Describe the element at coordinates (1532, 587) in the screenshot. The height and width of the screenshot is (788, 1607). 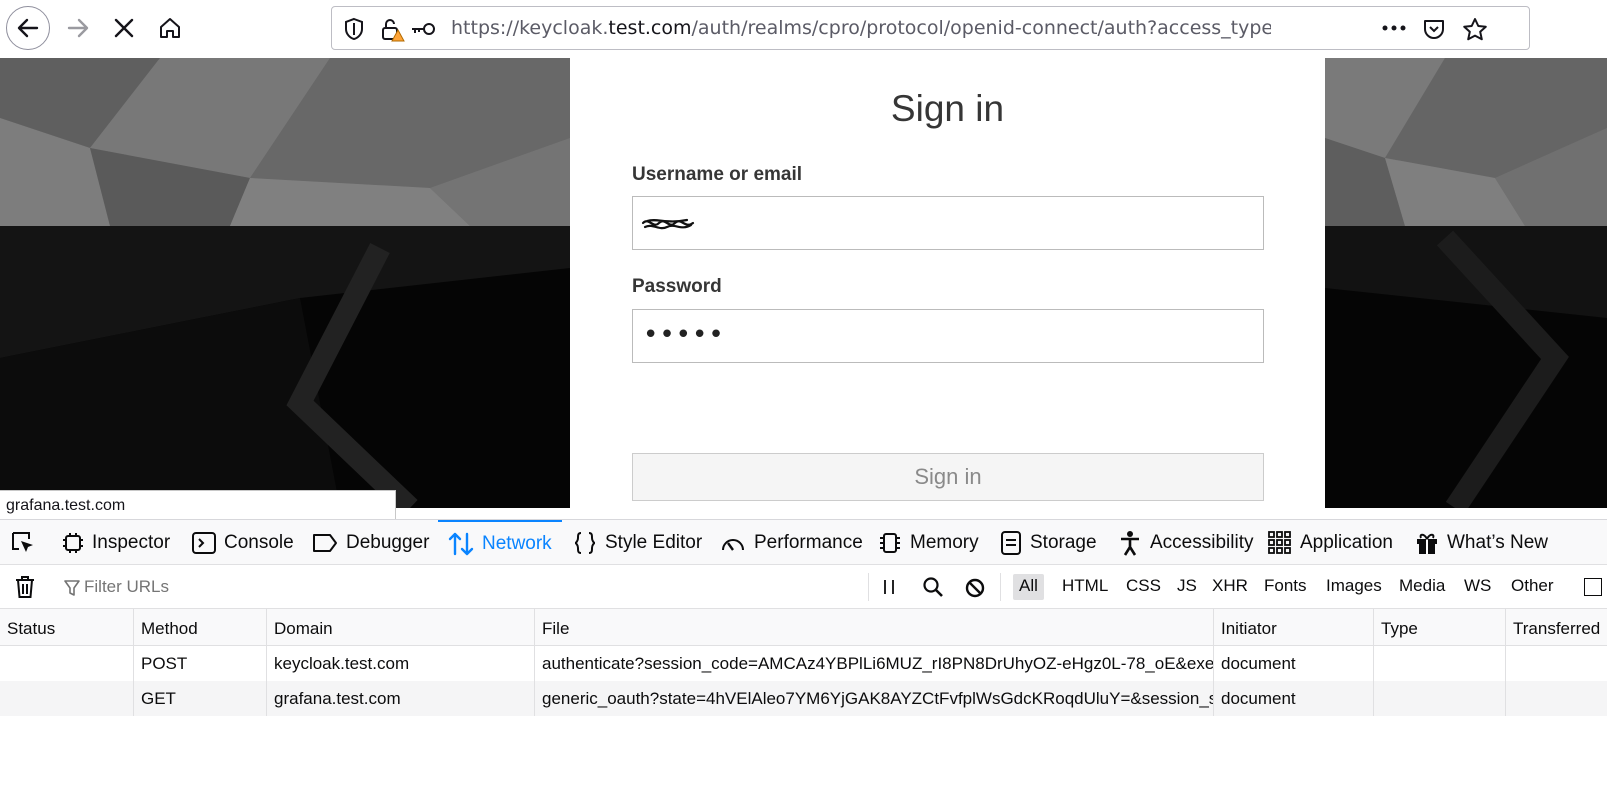
I see `filter-other: Other` at that location.